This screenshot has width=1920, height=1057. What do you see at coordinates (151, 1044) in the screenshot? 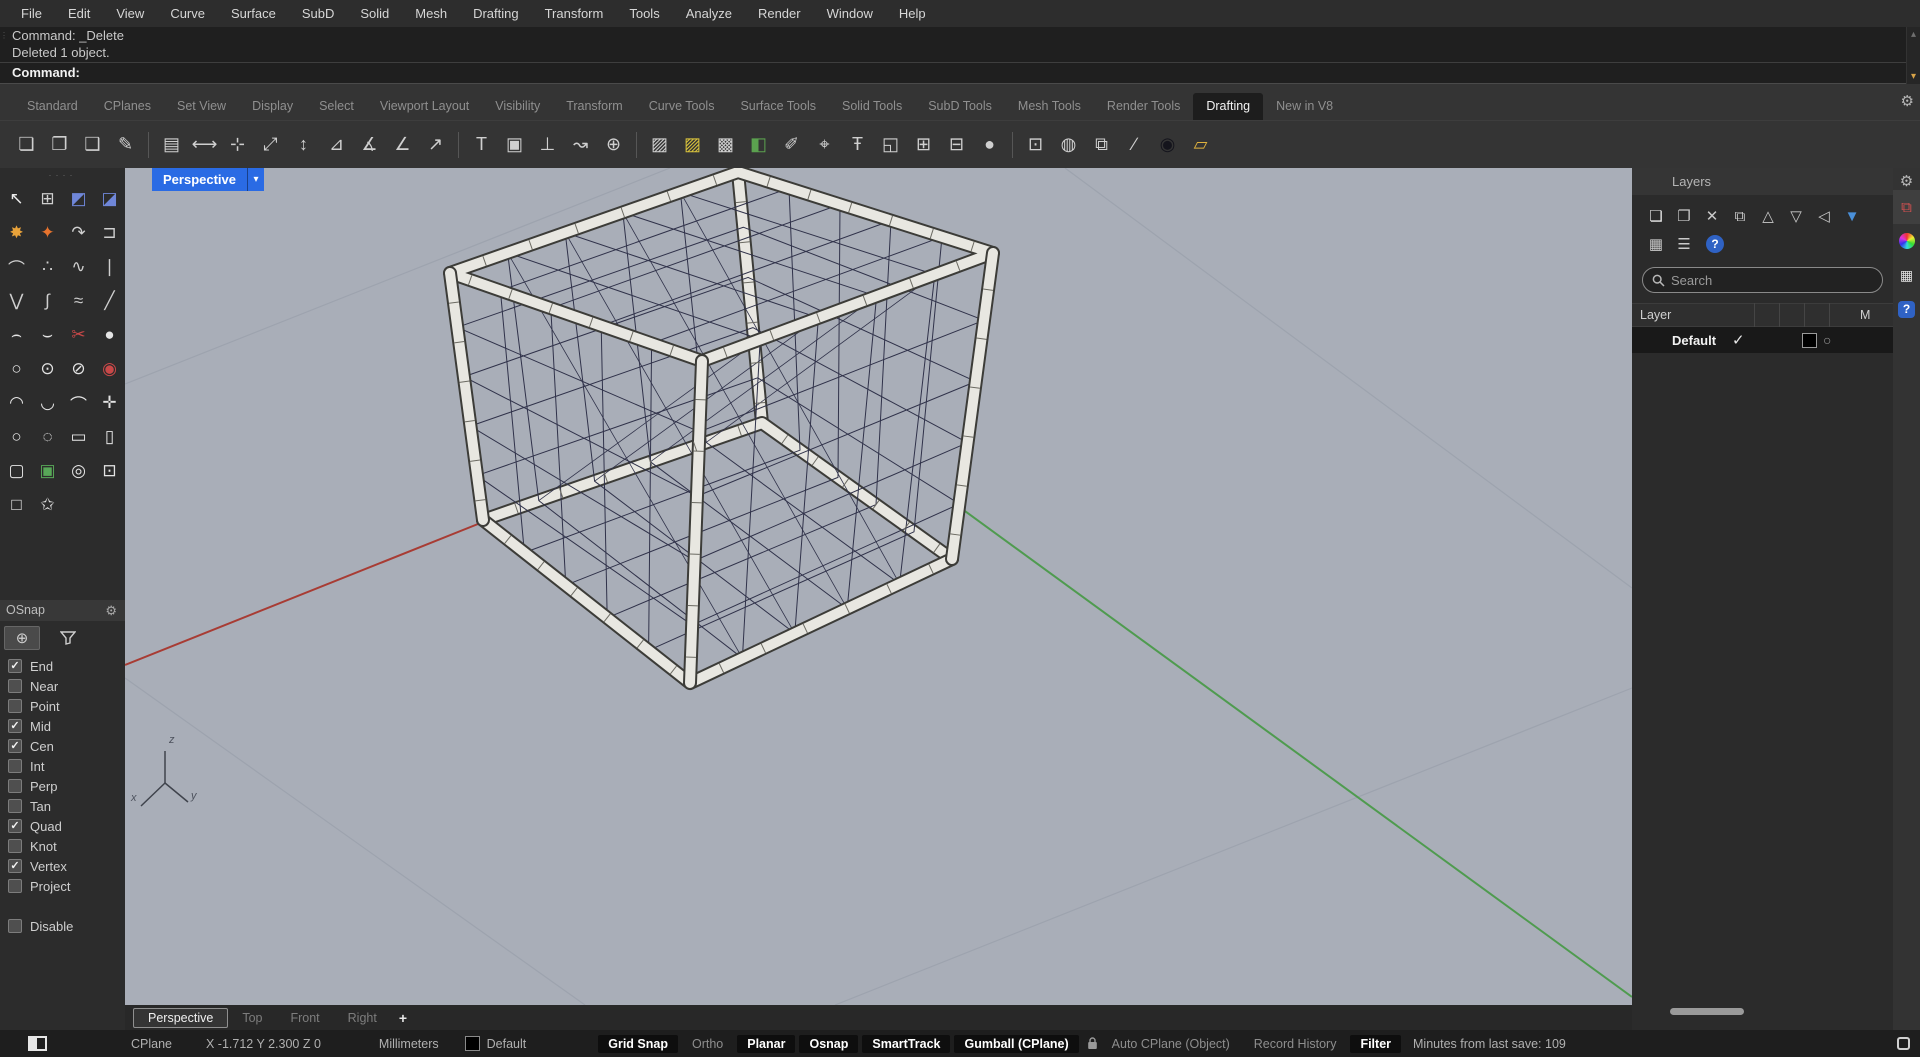
I see `cplane-pane: CPlane` at bounding box center [151, 1044].